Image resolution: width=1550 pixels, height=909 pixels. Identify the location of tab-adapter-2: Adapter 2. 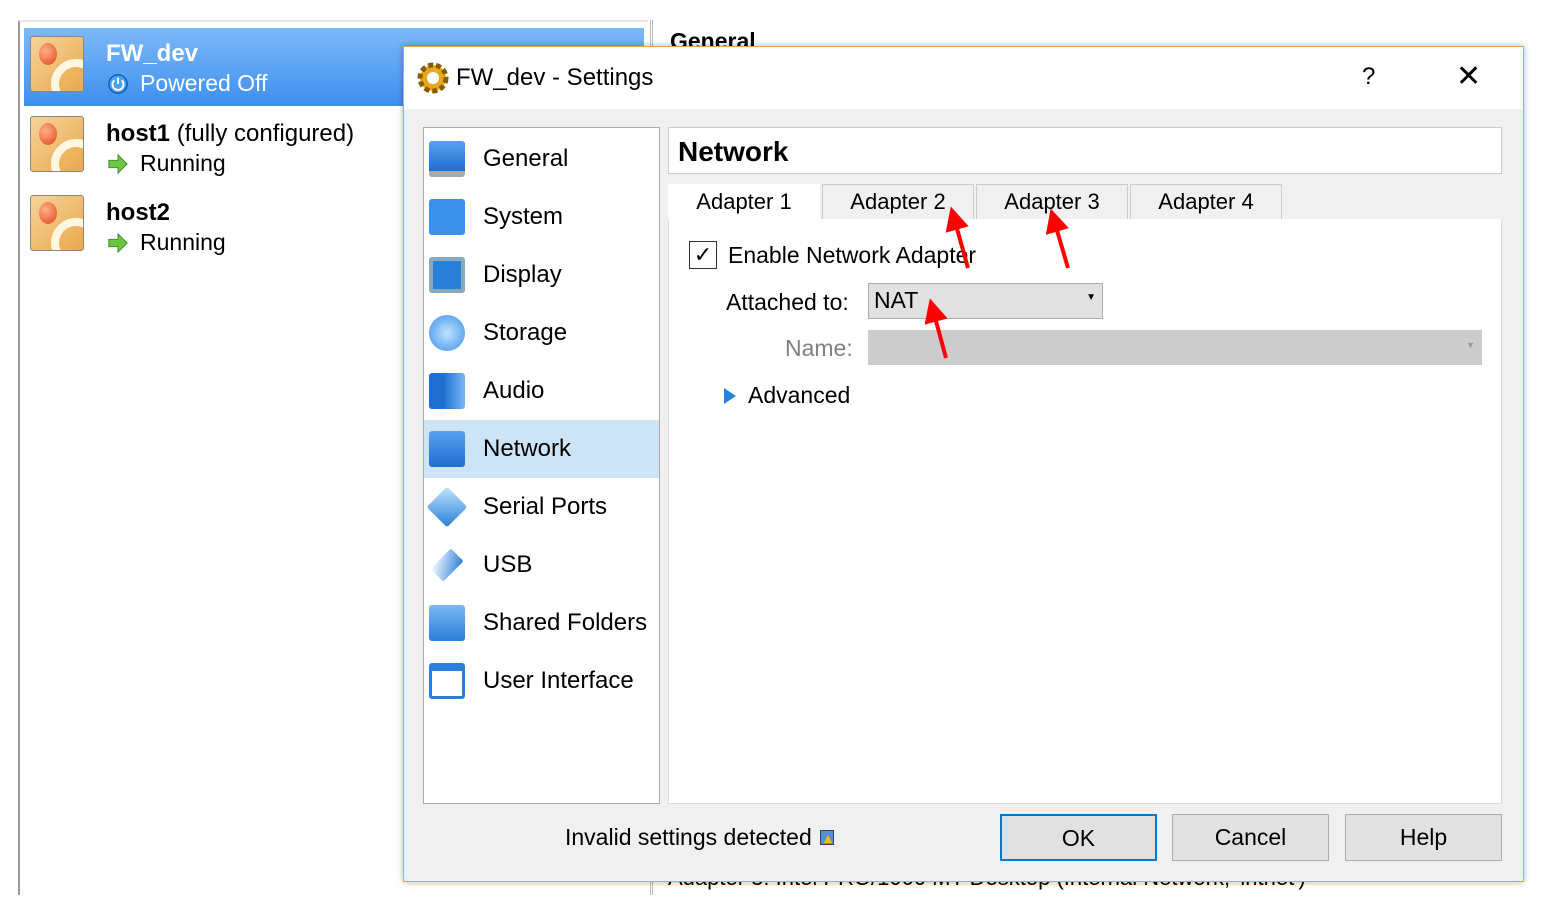
(898, 201).